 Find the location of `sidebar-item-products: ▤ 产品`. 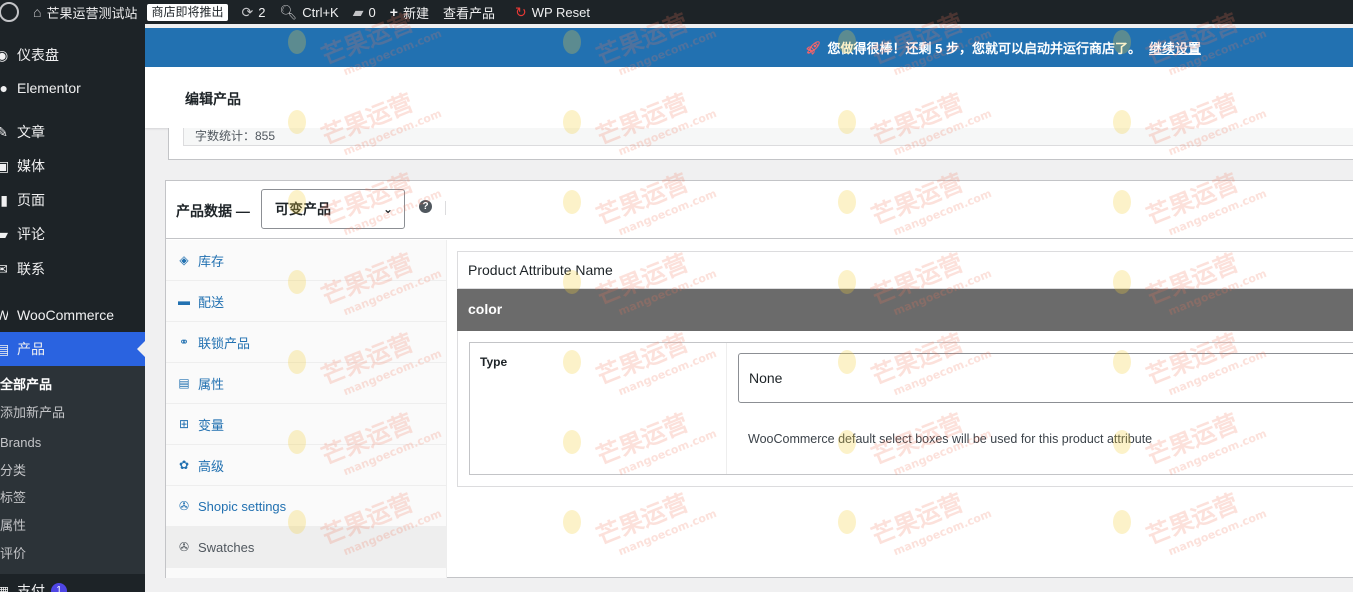

sidebar-item-products: ▤ 产品 is located at coordinates (72, 349).